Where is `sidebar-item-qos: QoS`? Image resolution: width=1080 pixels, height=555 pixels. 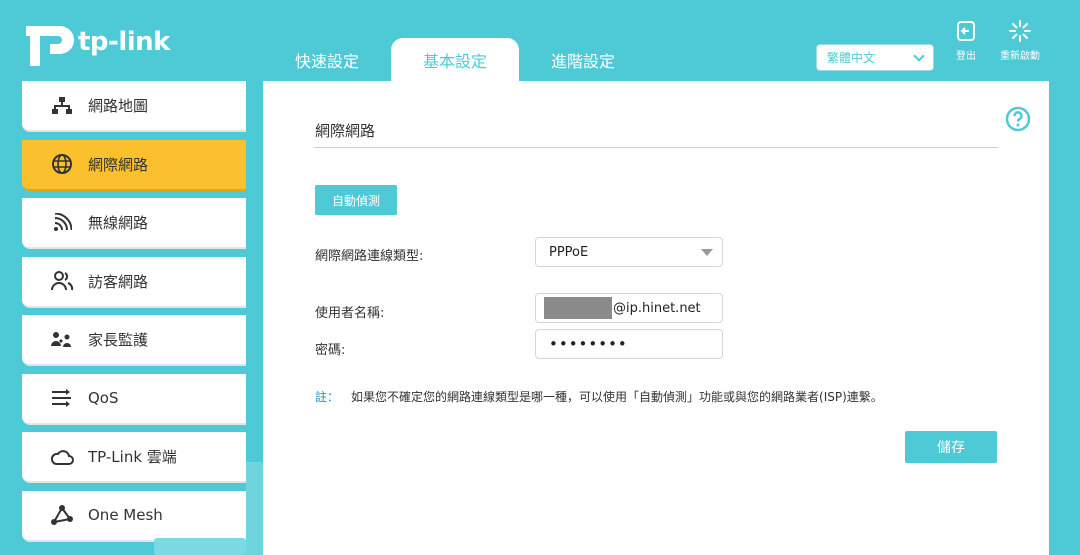
sidebar-item-qos: QoS is located at coordinates (134, 399).